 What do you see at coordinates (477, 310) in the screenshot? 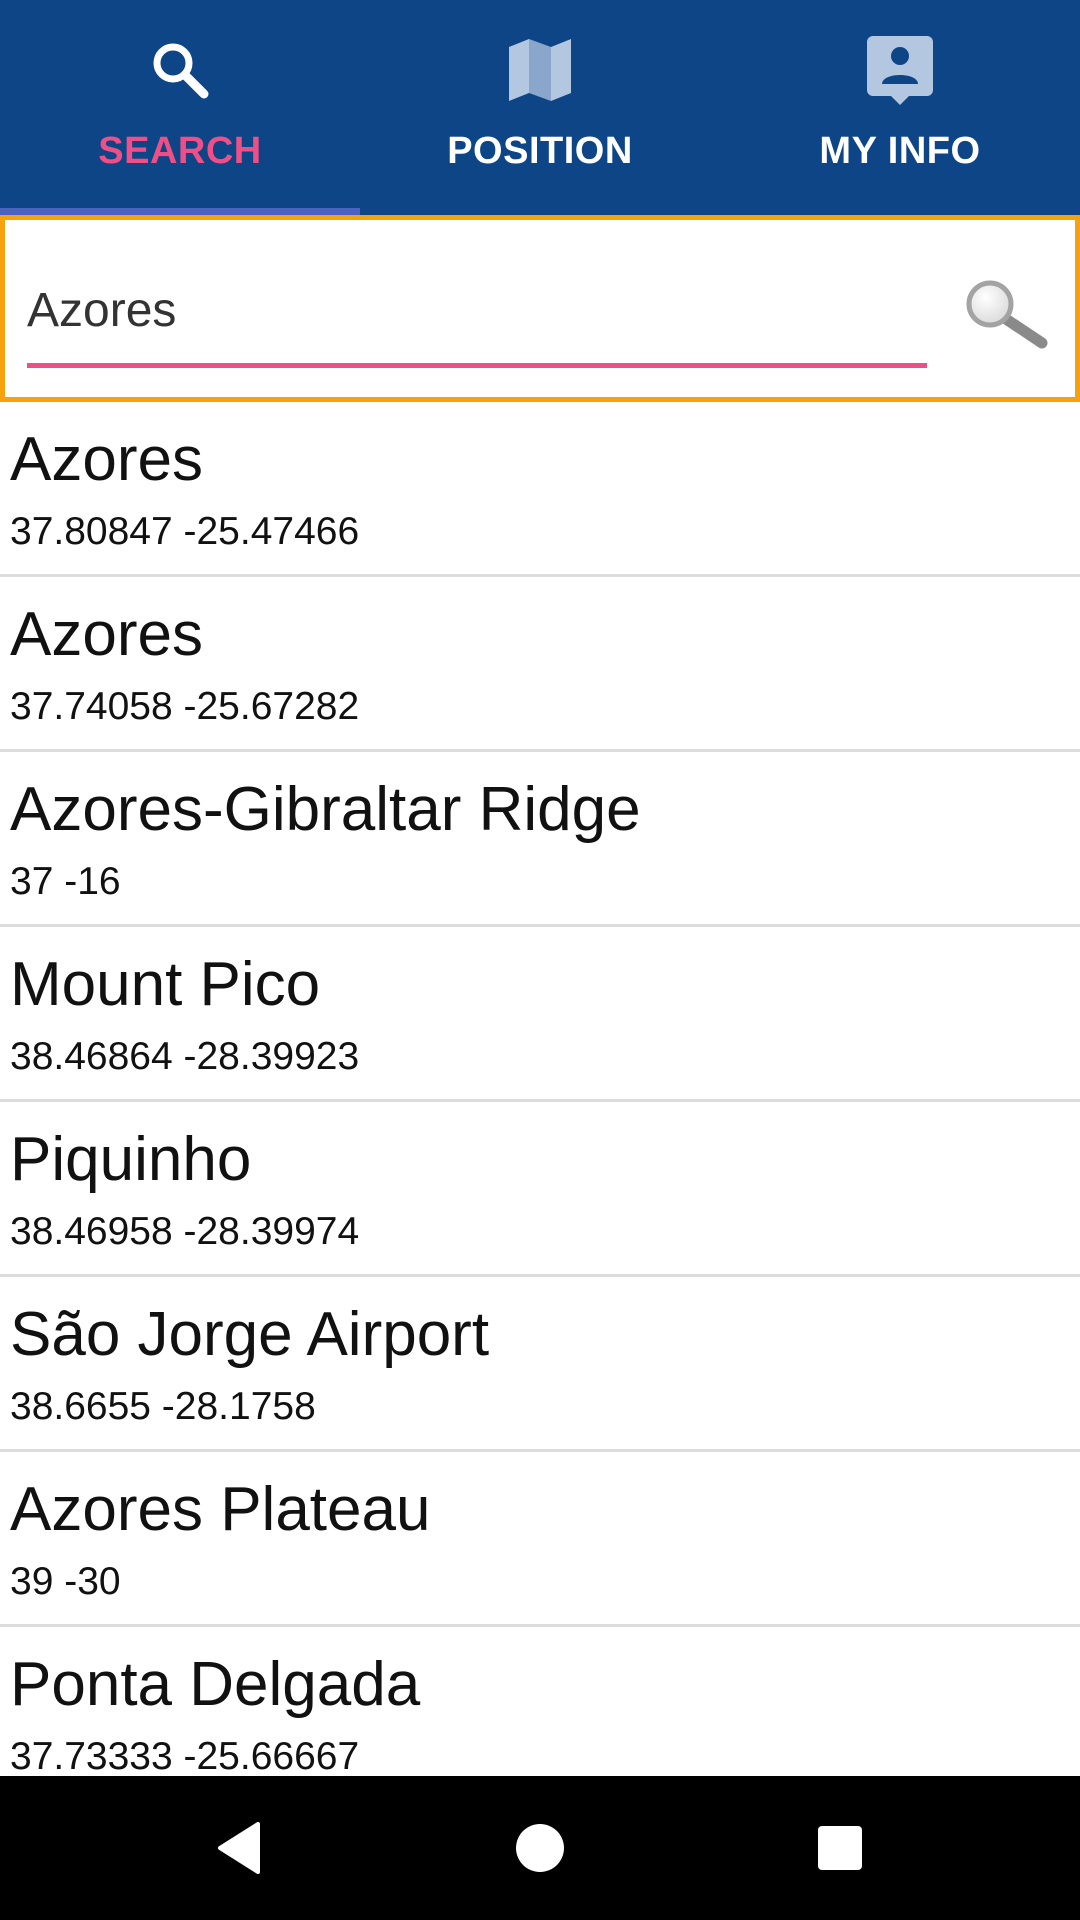
I see `search-input` at bounding box center [477, 310].